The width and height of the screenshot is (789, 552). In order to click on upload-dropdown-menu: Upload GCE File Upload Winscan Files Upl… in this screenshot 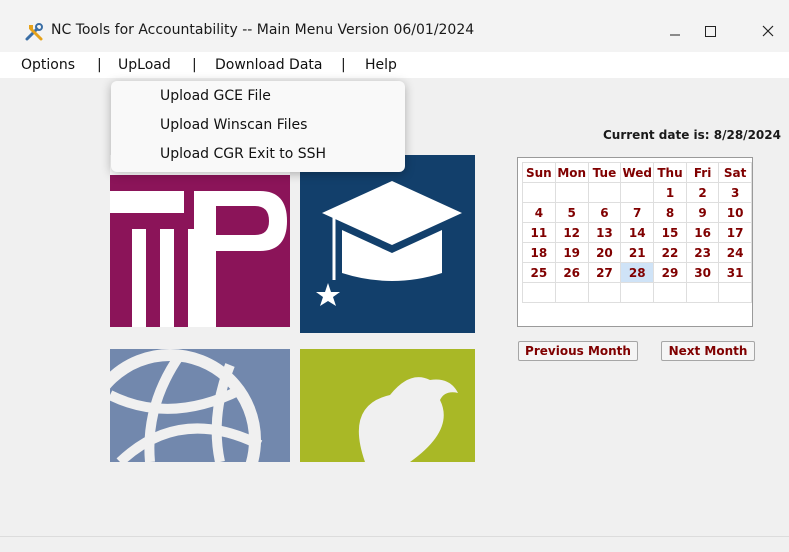, I will do `click(258, 126)`.